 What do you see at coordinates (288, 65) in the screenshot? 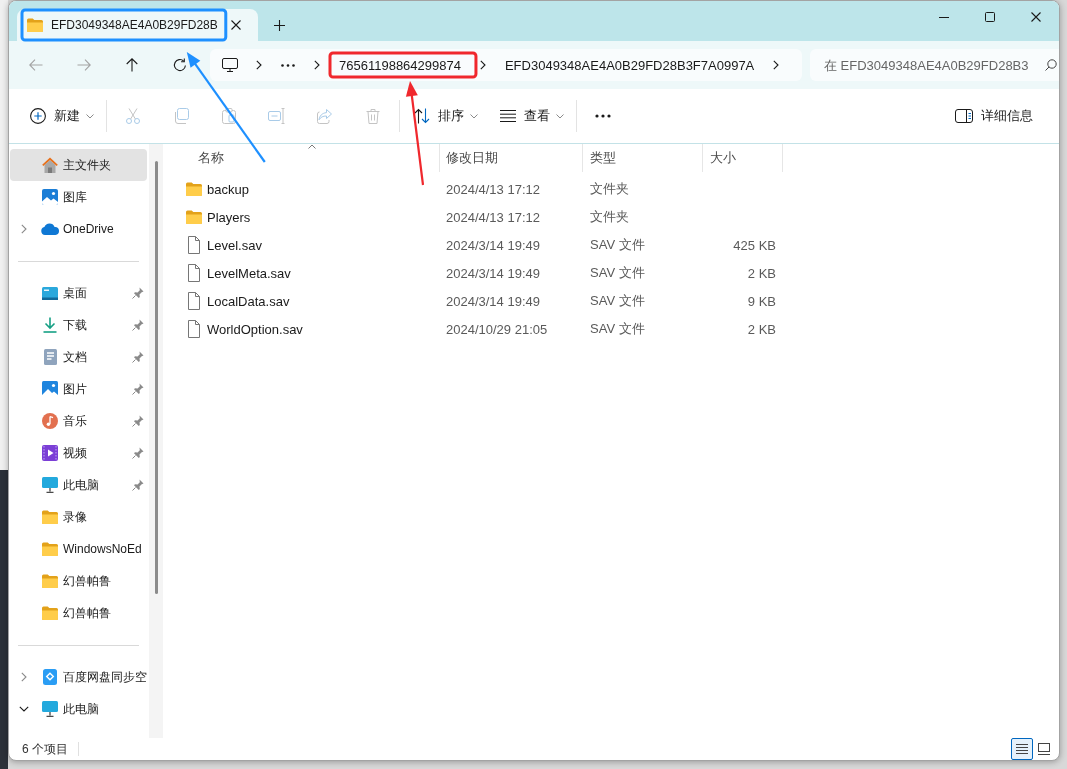
I see `more-icon` at bounding box center [288, 65].